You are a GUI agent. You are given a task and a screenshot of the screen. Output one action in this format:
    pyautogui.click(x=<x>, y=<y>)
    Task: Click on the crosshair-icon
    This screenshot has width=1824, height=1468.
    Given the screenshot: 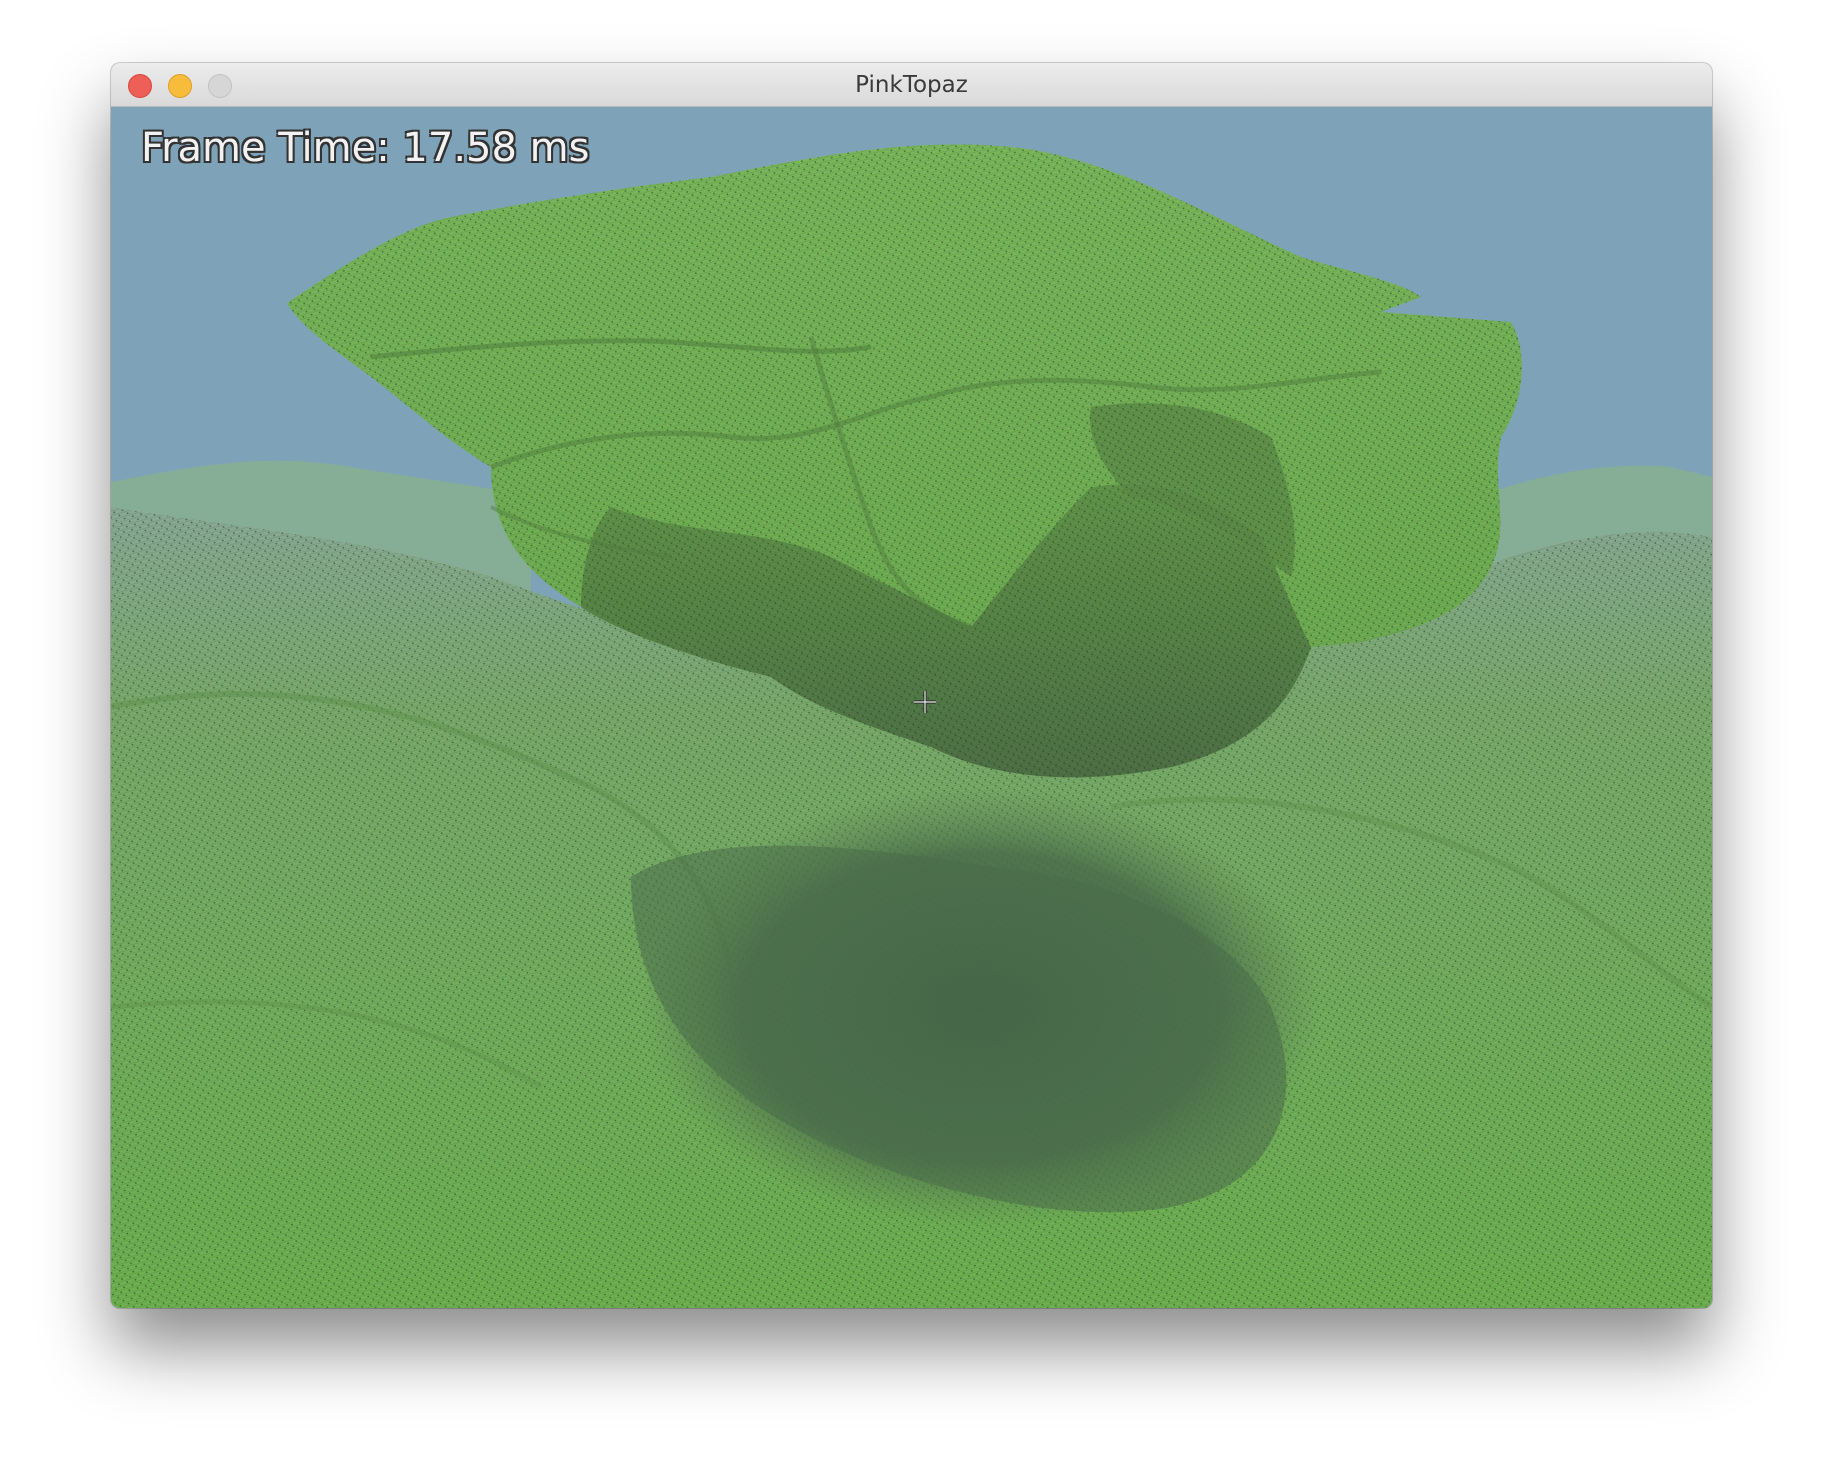 What is the action you would take?
    pyautogui.click(x=925, y=702)
    